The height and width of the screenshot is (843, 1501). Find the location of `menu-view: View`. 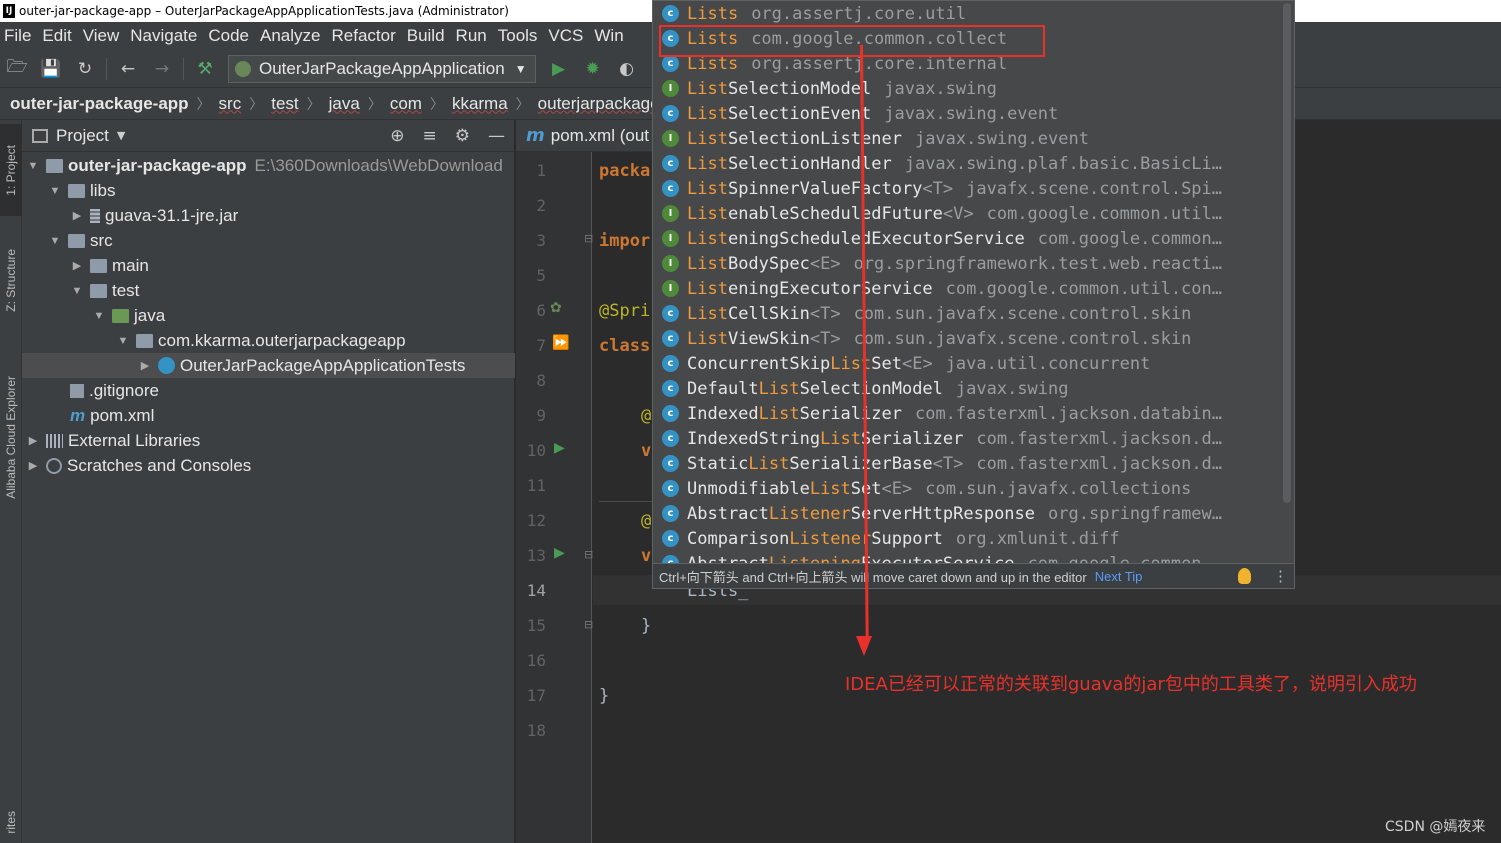

menu-view: View is located at coordinates (103, 36).